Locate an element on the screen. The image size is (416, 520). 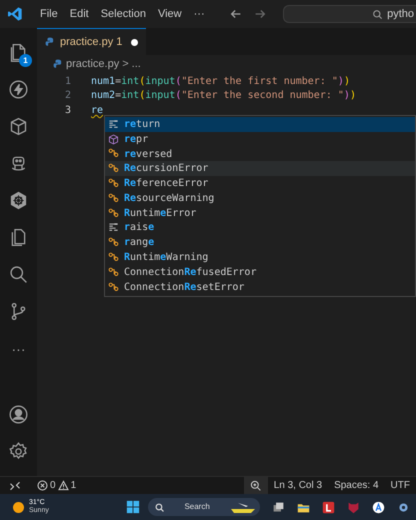
status-item: UTF is located at coordinates (400, 485).